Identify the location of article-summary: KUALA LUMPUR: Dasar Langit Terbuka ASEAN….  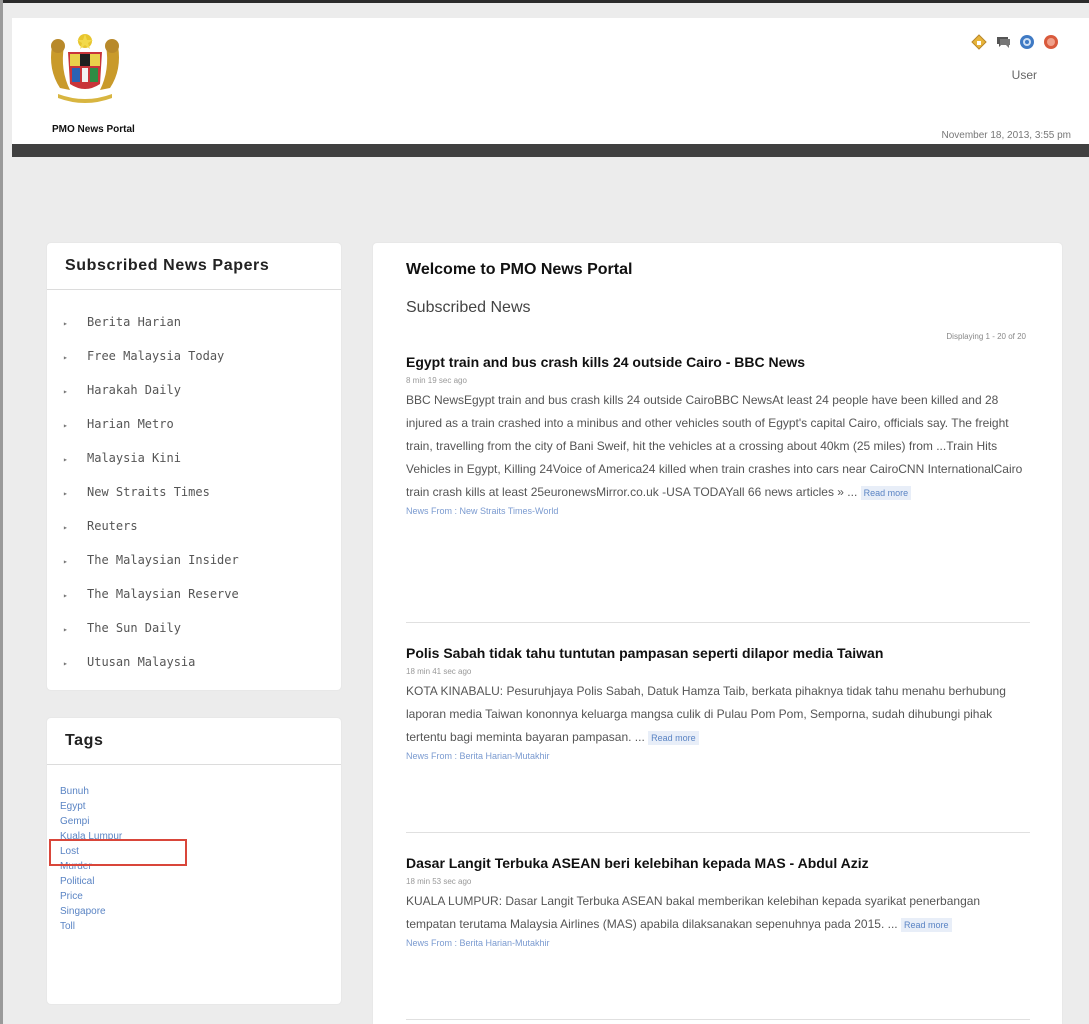
(718, 913).